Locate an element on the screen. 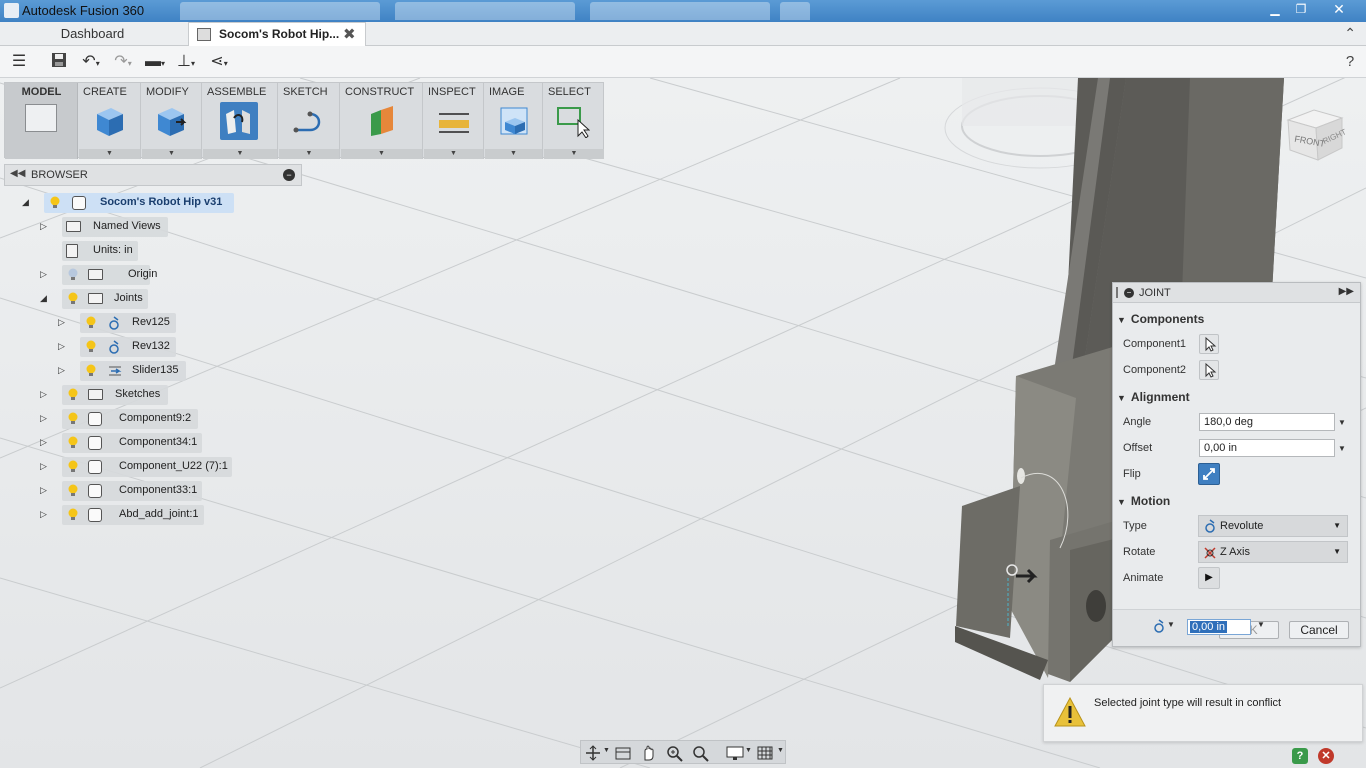  tab-dashboard: Dashboard is located at coordinates (92, 34).